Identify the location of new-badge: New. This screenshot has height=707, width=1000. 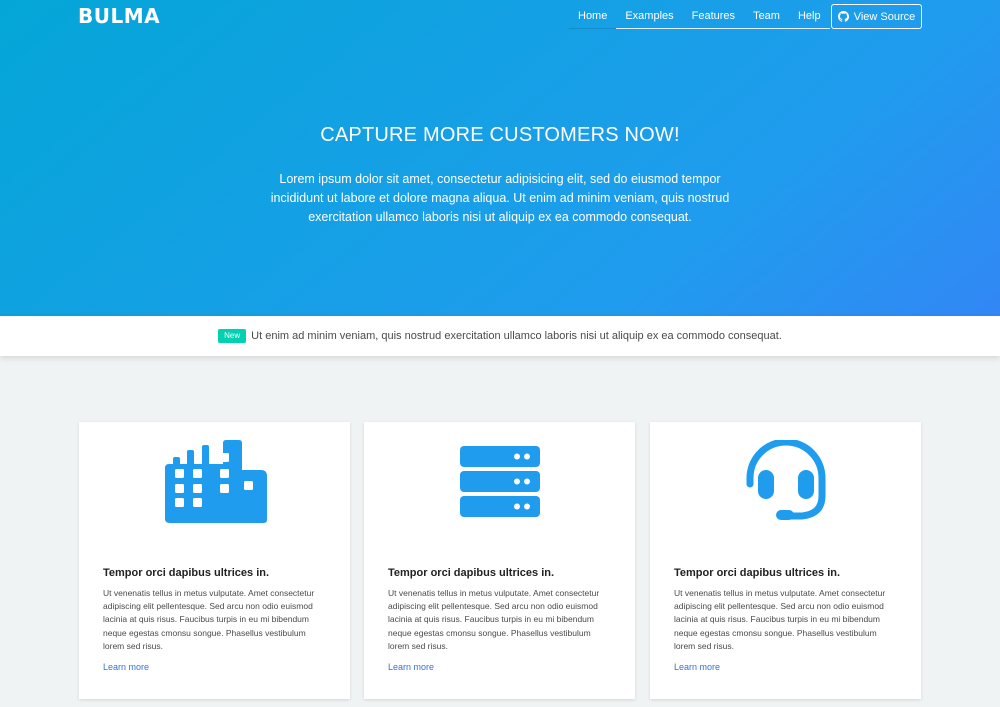
(232, 336).